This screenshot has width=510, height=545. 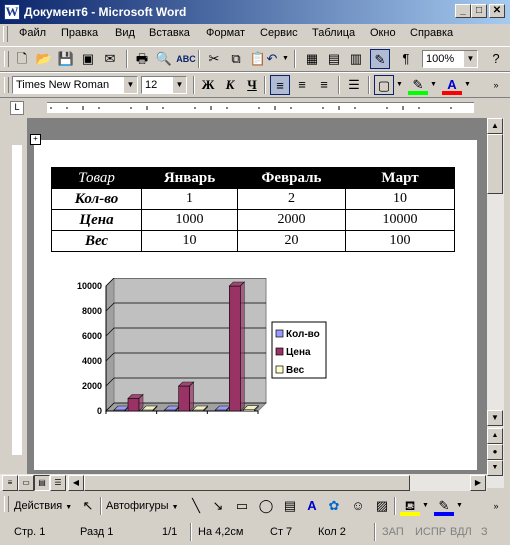 What do you see at coordinates (189, 199) in the screenshot?
I see `table-cell: 1` at bounding box center [189, 199].